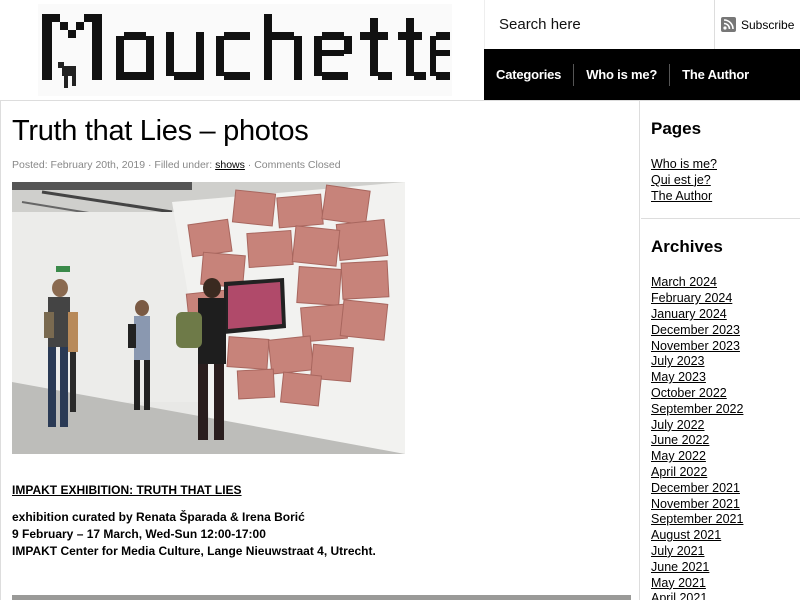 The height and width of the screenshot is (600, 800). What do you see at coordinates (720, 536) in the screenshot?
I see `archive-link: August 2021` at bounding box center [720, 536].